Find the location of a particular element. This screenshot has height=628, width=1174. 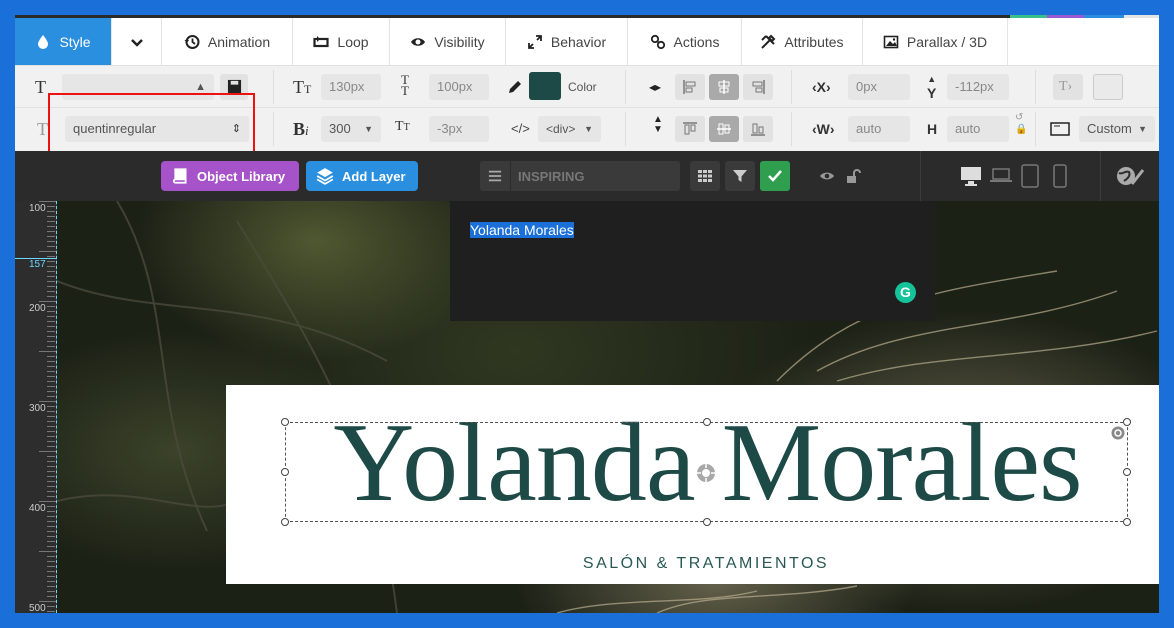

laptop-icon is located at coordinates (1001, 176).